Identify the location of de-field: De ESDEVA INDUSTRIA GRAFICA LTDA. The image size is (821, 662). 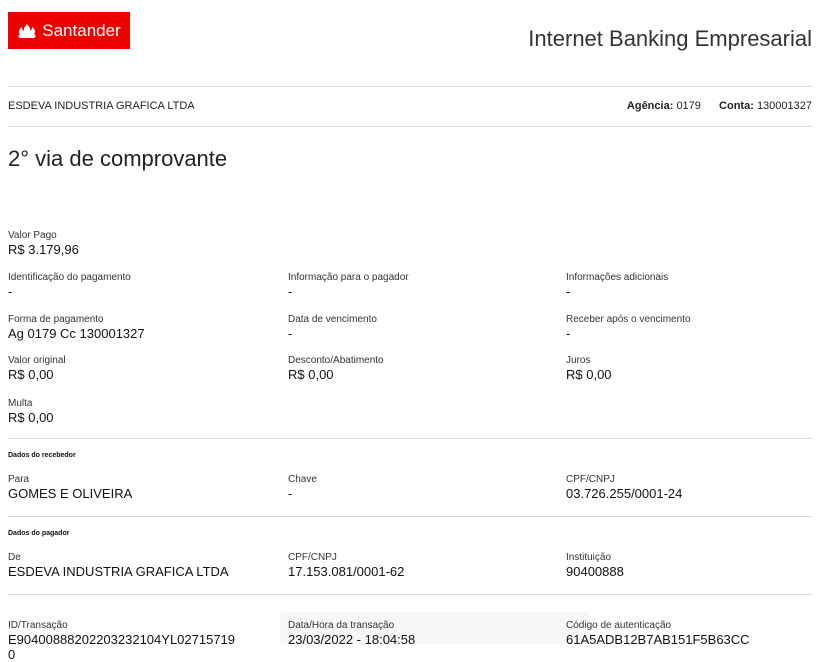
(118, 565).